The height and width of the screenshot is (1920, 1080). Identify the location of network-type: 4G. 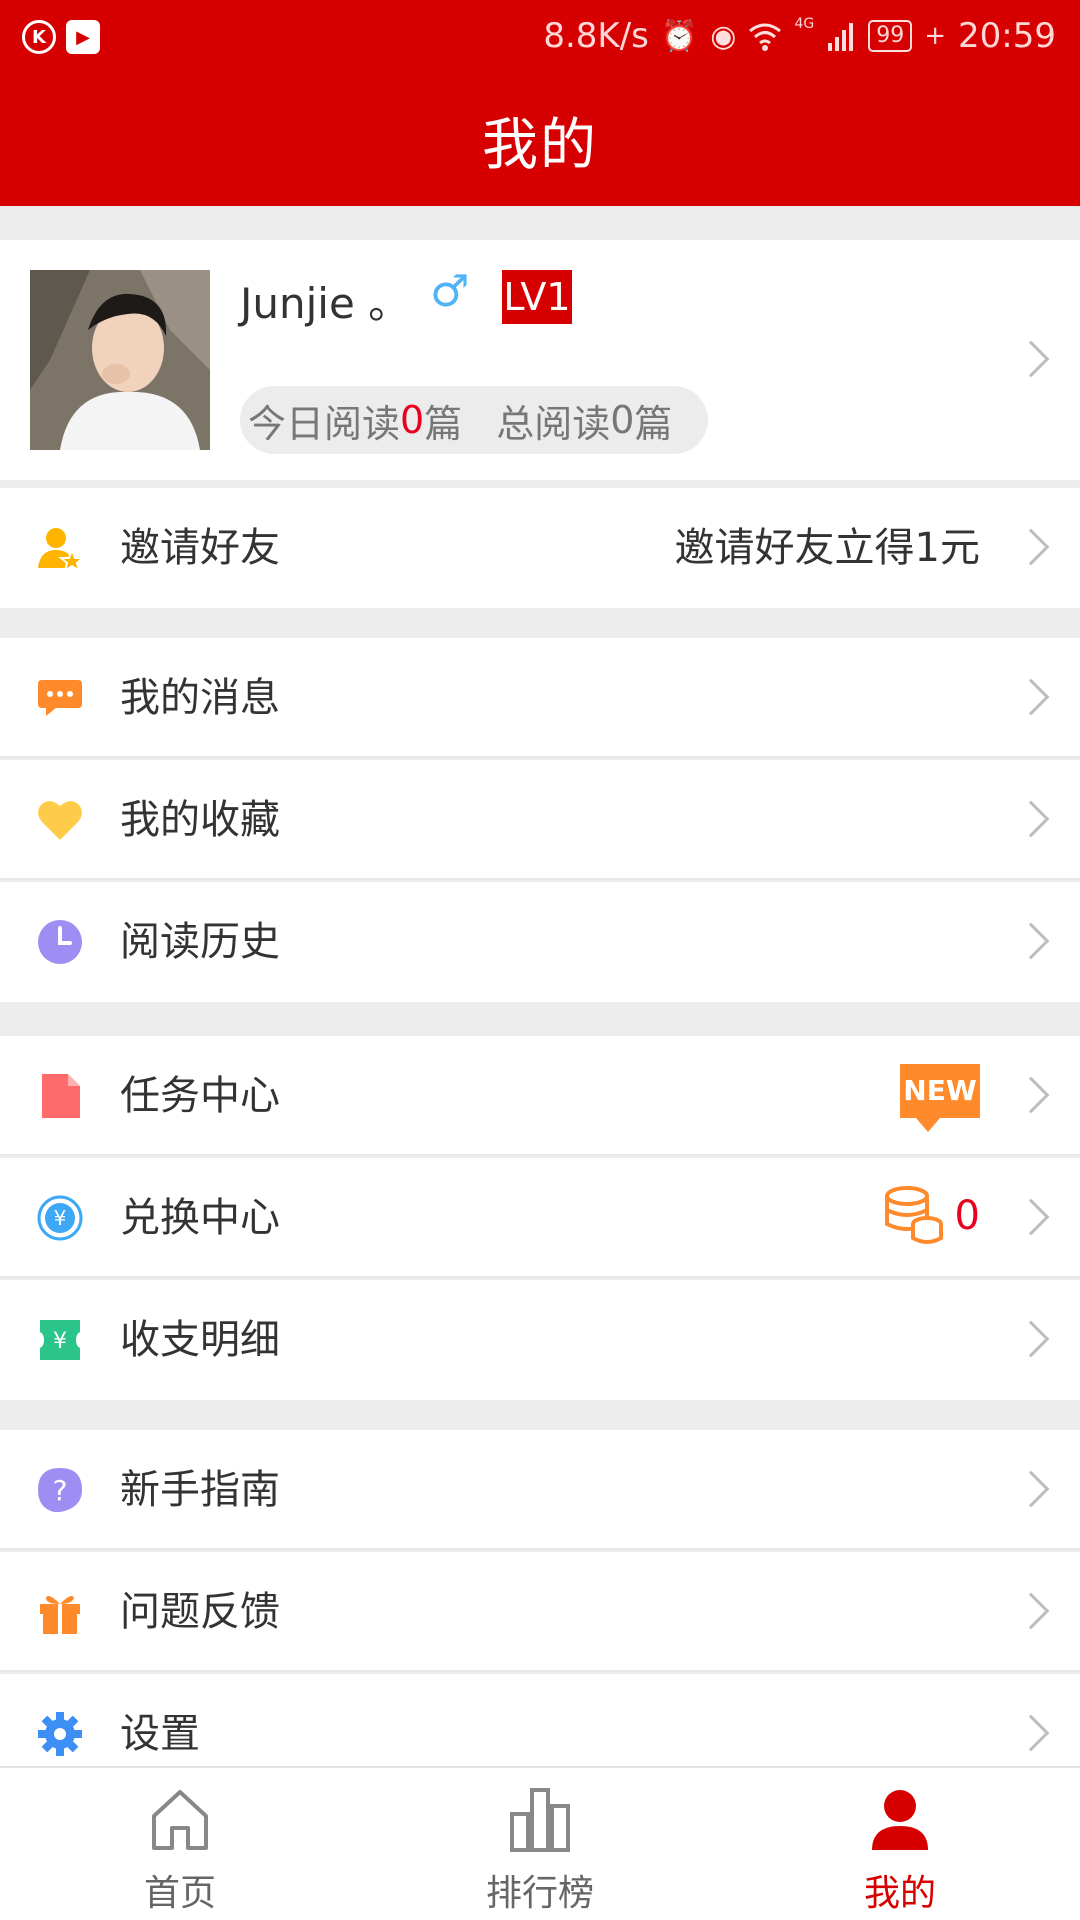
(804, 24).